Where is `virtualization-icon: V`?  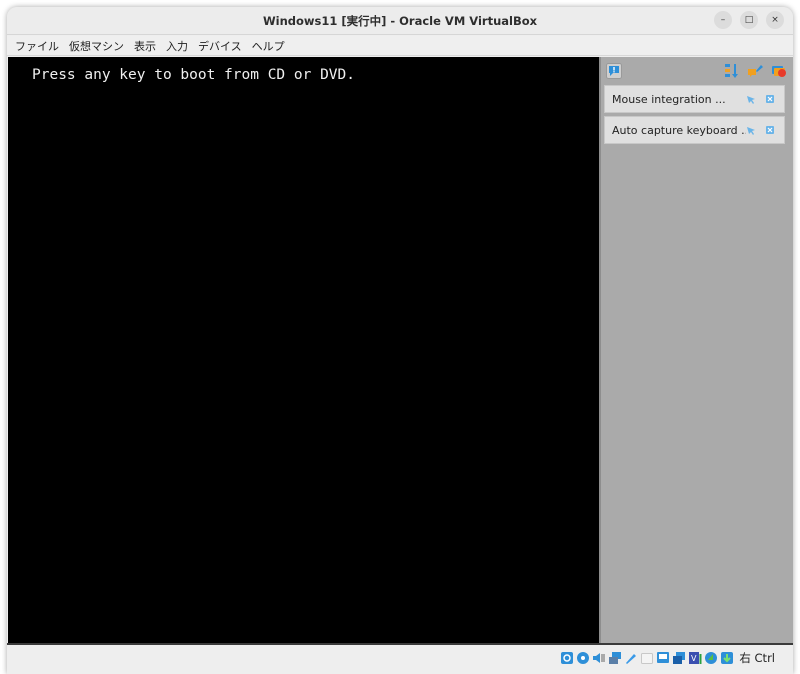
virtualization-icon: V is located at coordinates (695, 658).